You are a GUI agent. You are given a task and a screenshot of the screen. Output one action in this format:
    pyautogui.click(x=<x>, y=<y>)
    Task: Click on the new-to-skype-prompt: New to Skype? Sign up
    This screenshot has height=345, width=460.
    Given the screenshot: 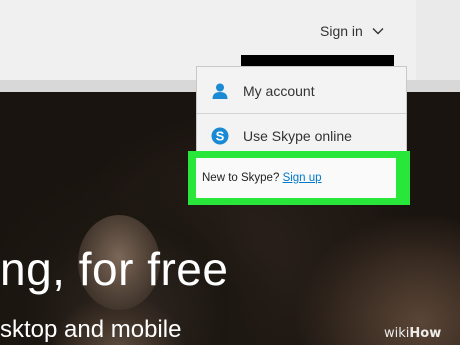 What is the action you would take?
    pyautogui.click(x=262, y=178)
    